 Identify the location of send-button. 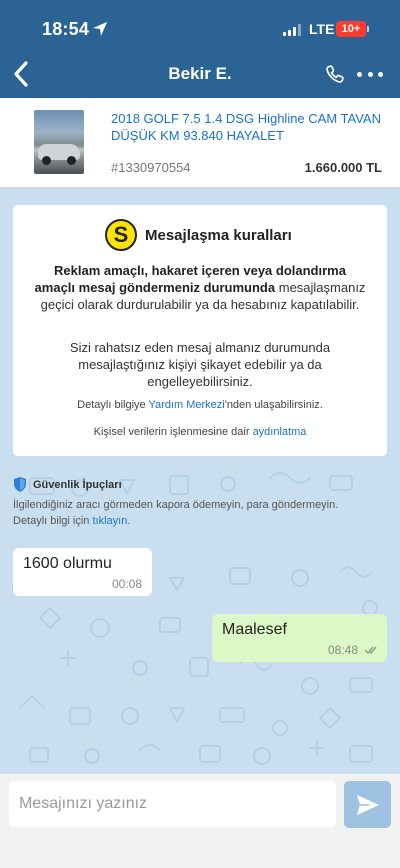
(367, 804).